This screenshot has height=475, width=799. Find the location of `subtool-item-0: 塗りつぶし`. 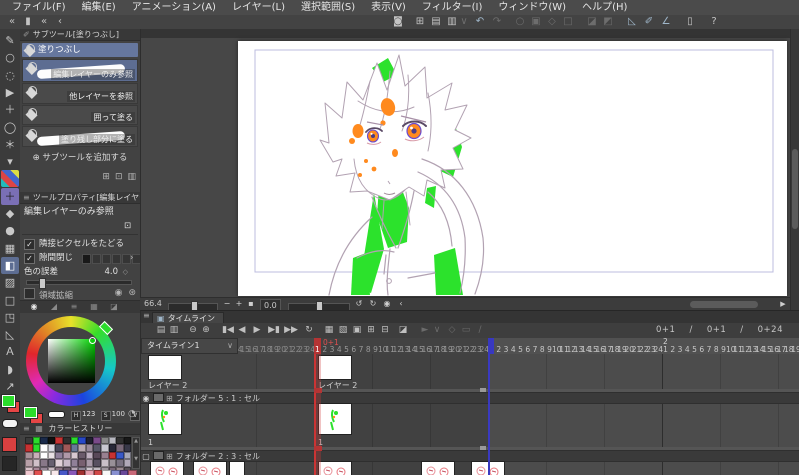

subtool-item-0: 塗りつぶし is located at coordinates (80, 50).